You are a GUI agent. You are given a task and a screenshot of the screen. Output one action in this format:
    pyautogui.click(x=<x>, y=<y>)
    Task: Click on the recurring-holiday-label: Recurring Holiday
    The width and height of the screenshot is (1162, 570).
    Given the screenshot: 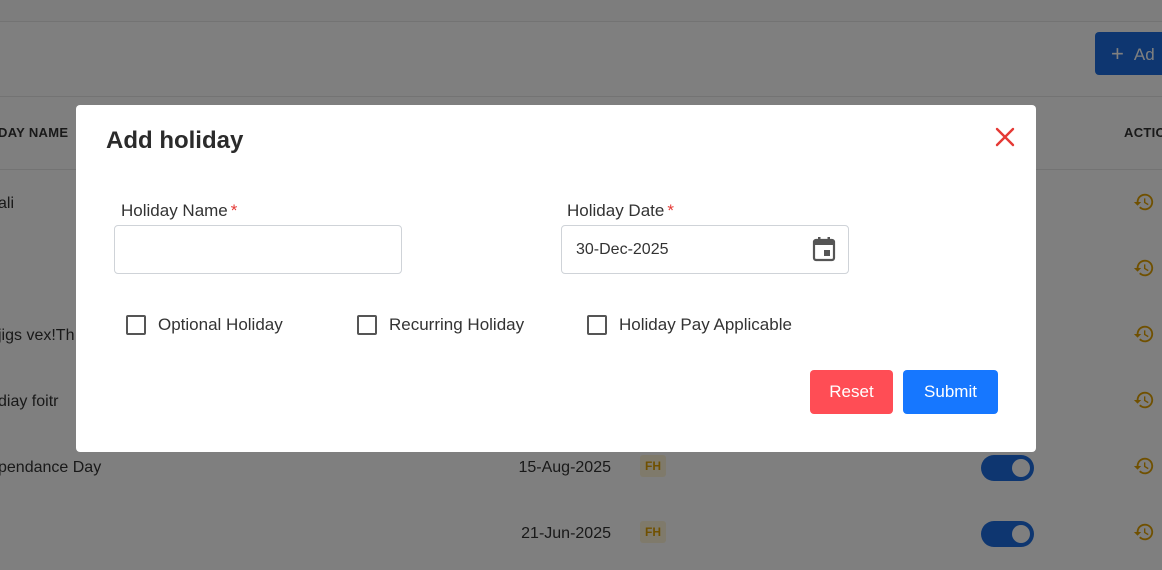 What is the action you would take?
    pyautogui.click(x=457, y=324)
    